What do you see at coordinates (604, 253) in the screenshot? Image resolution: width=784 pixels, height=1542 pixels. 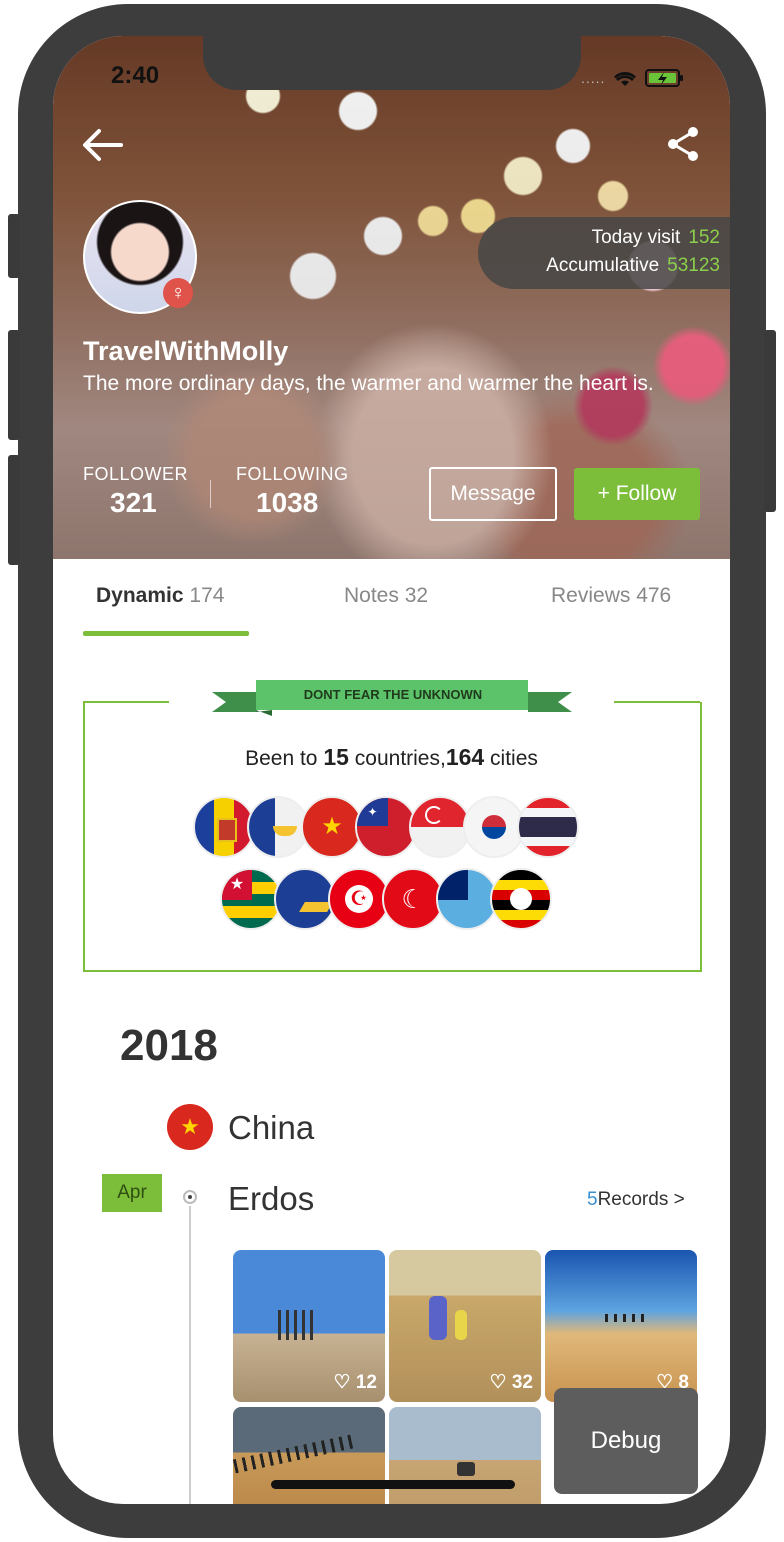 I see `visit-stats-card: Today visit 152 Accumulative 53123` at bounding box center [604, 253].